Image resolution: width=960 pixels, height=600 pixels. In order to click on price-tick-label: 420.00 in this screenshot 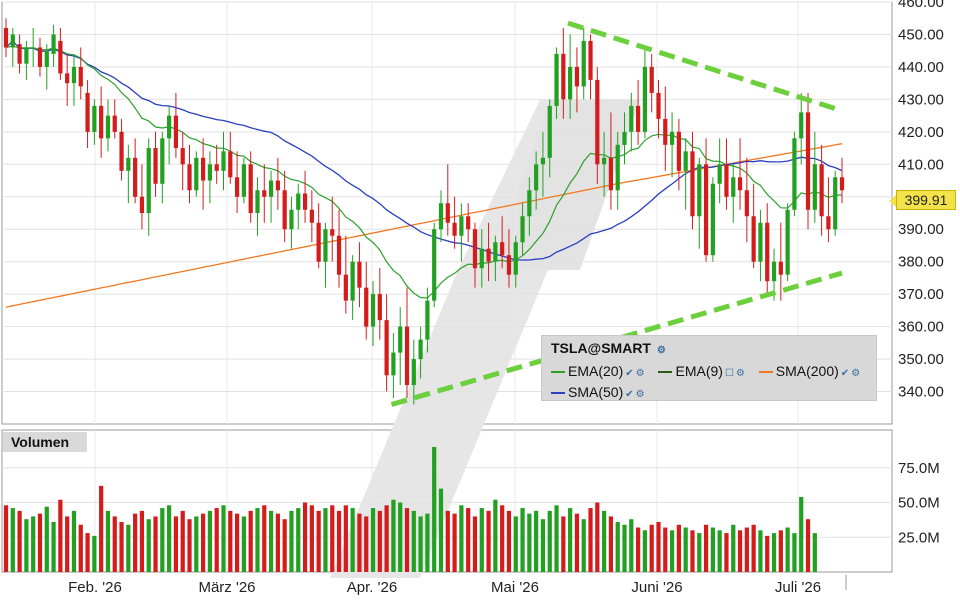, I will do `click(921, 132)`.